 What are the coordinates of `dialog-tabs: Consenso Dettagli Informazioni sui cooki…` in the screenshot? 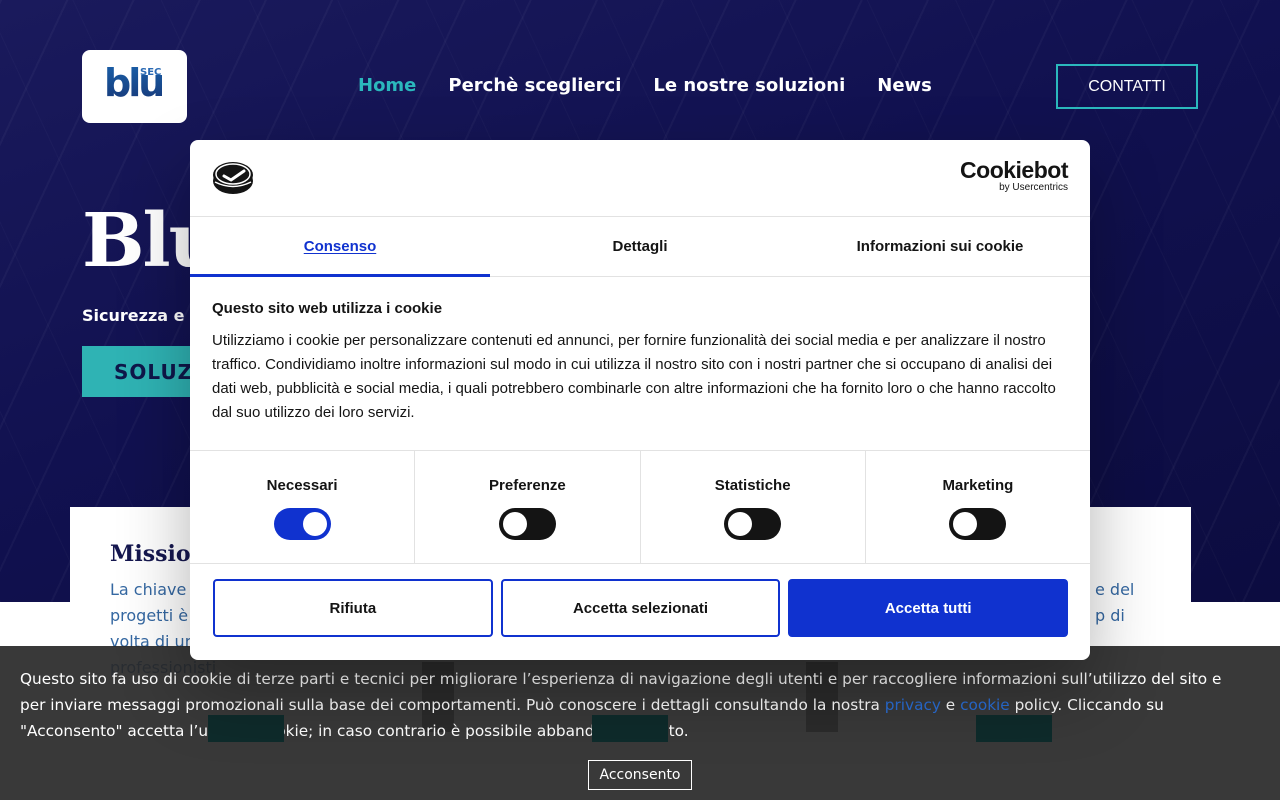 It's located at (640, 247).